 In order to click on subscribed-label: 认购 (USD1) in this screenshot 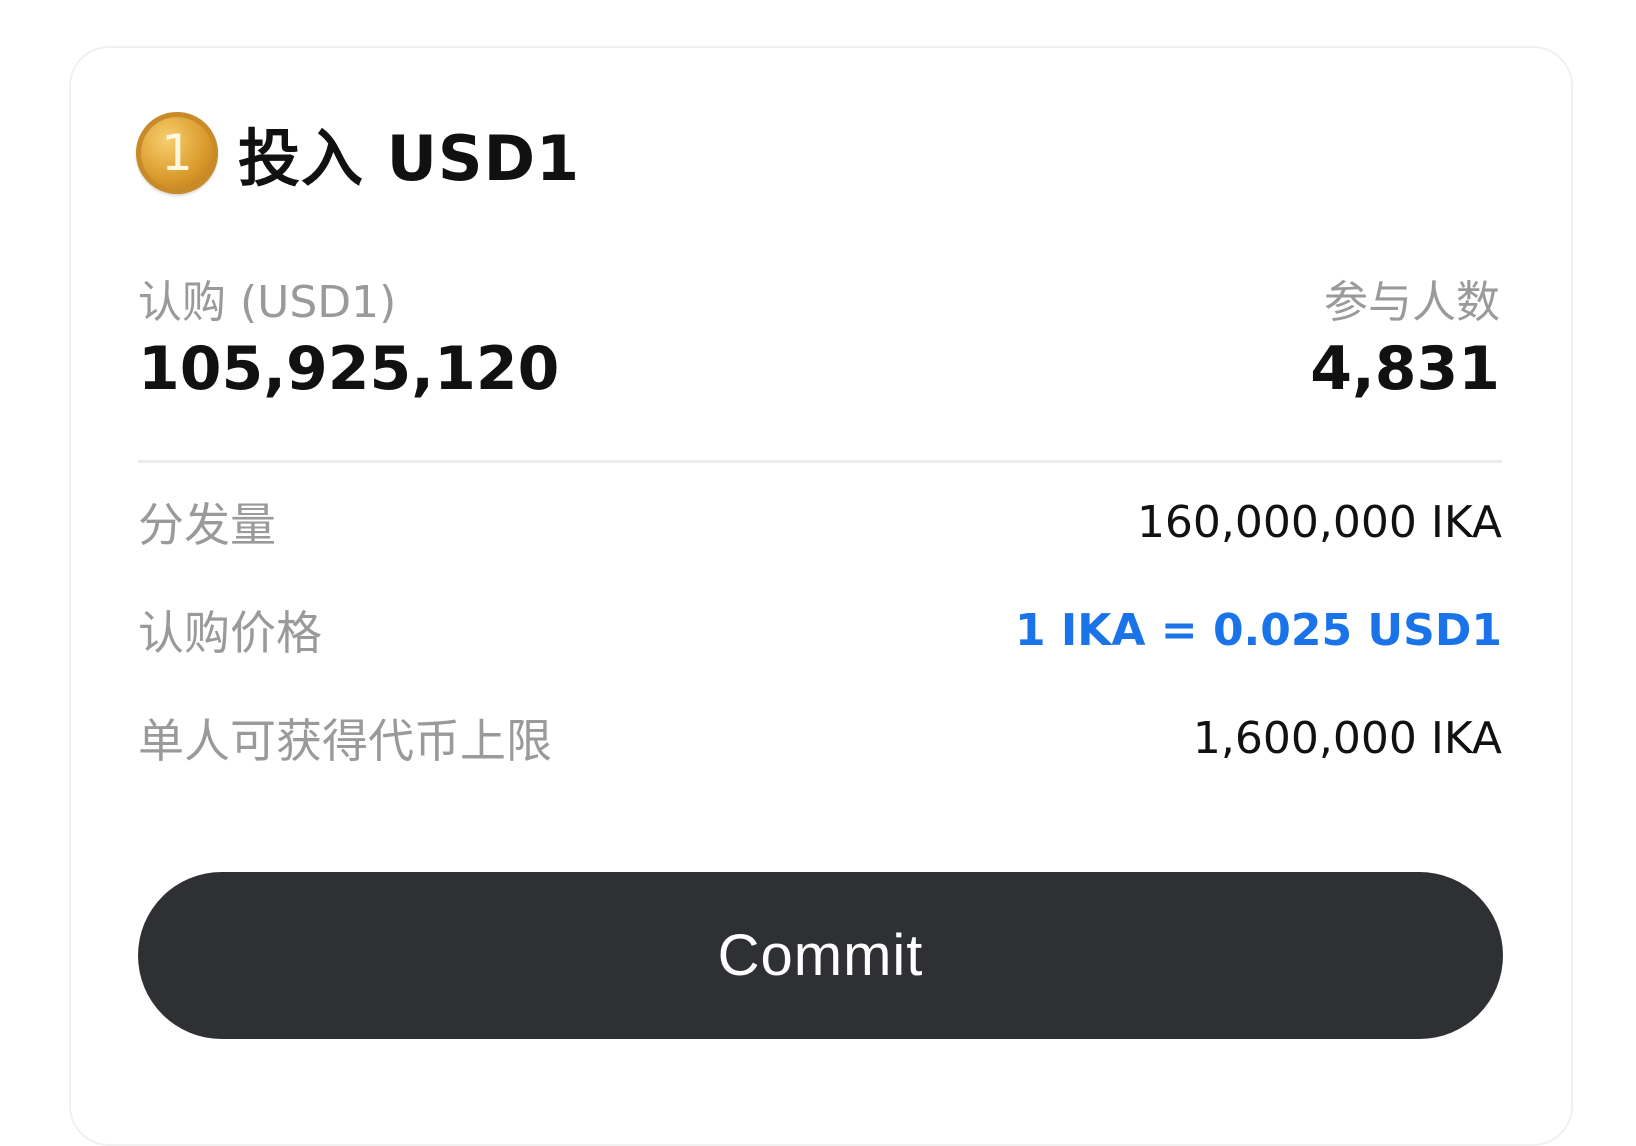, I will do `click(267, 302)`.